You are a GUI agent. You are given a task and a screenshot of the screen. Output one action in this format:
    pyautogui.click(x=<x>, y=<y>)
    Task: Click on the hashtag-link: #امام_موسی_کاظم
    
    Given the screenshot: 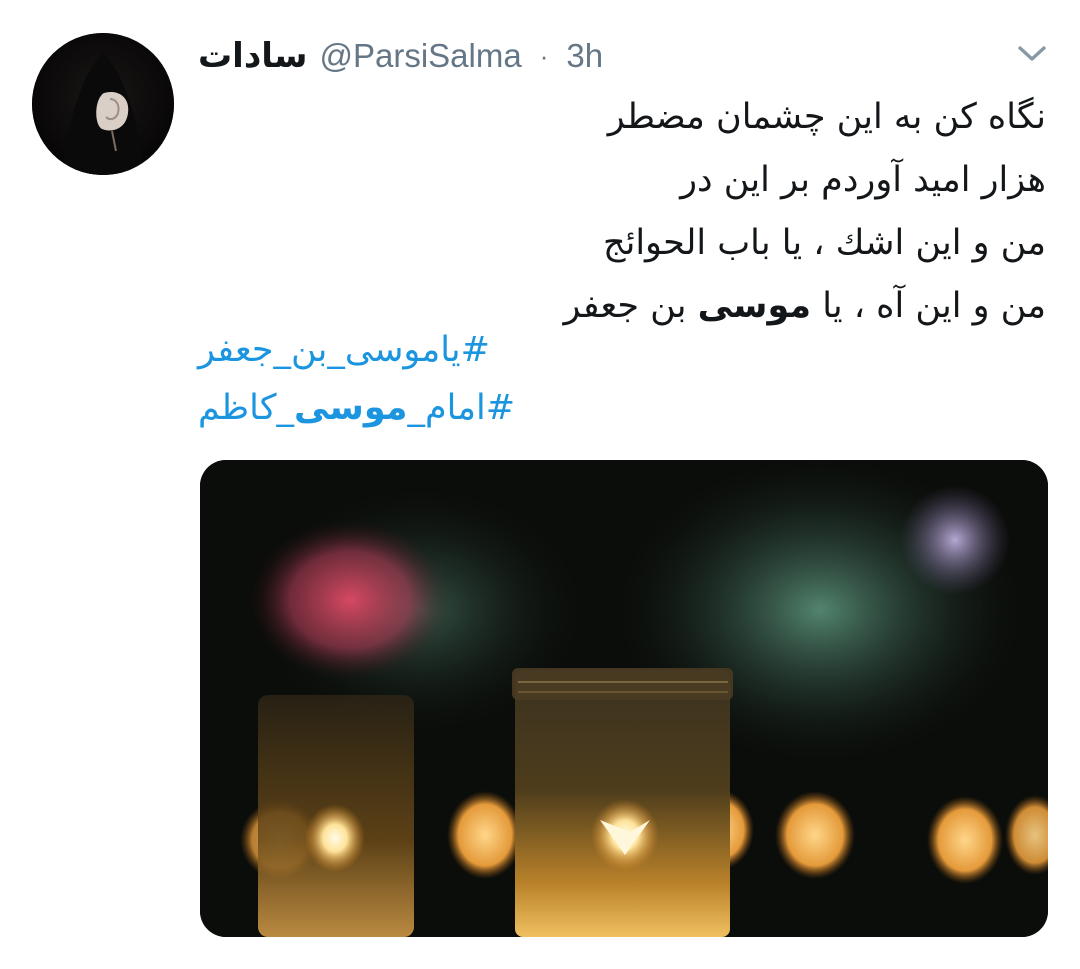 What is the action you would take?
    pyautogui.click(x=356, y=408)
    